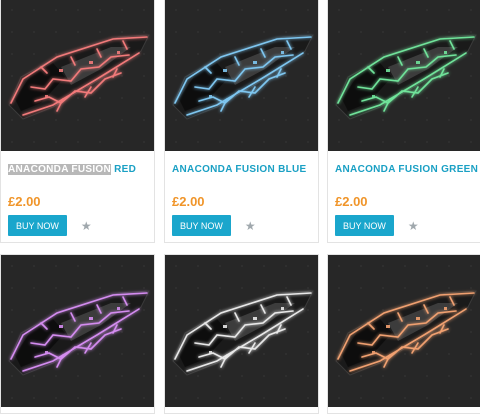 This screenshot has height=414, width=480. Describe the element at coordinates (77, 199) in the screenshot. I see `product-info: ANACONDA FUSION RED £2.00 BUY NOW ★` at that location.